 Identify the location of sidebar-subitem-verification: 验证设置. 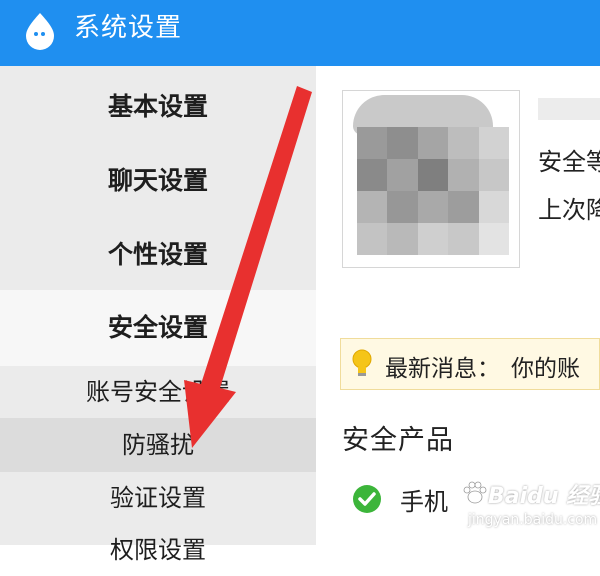
(158, 498).